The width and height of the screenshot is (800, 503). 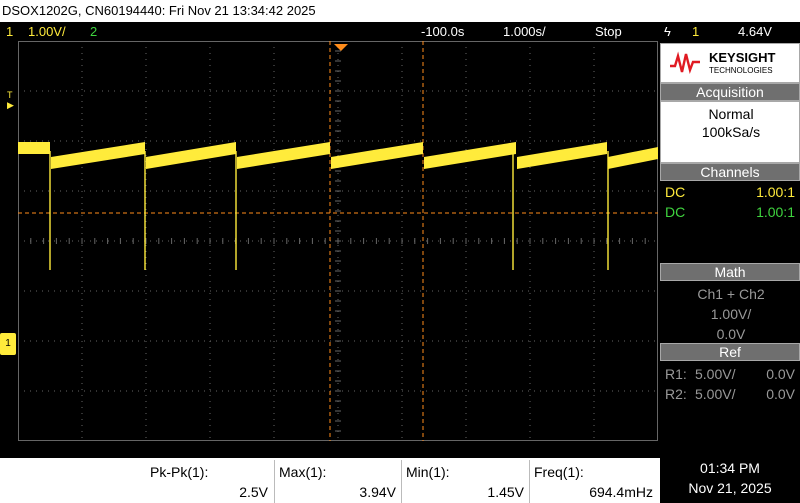 I want to click on clock-time: 01:34 PM, so click(x=730, y=468).